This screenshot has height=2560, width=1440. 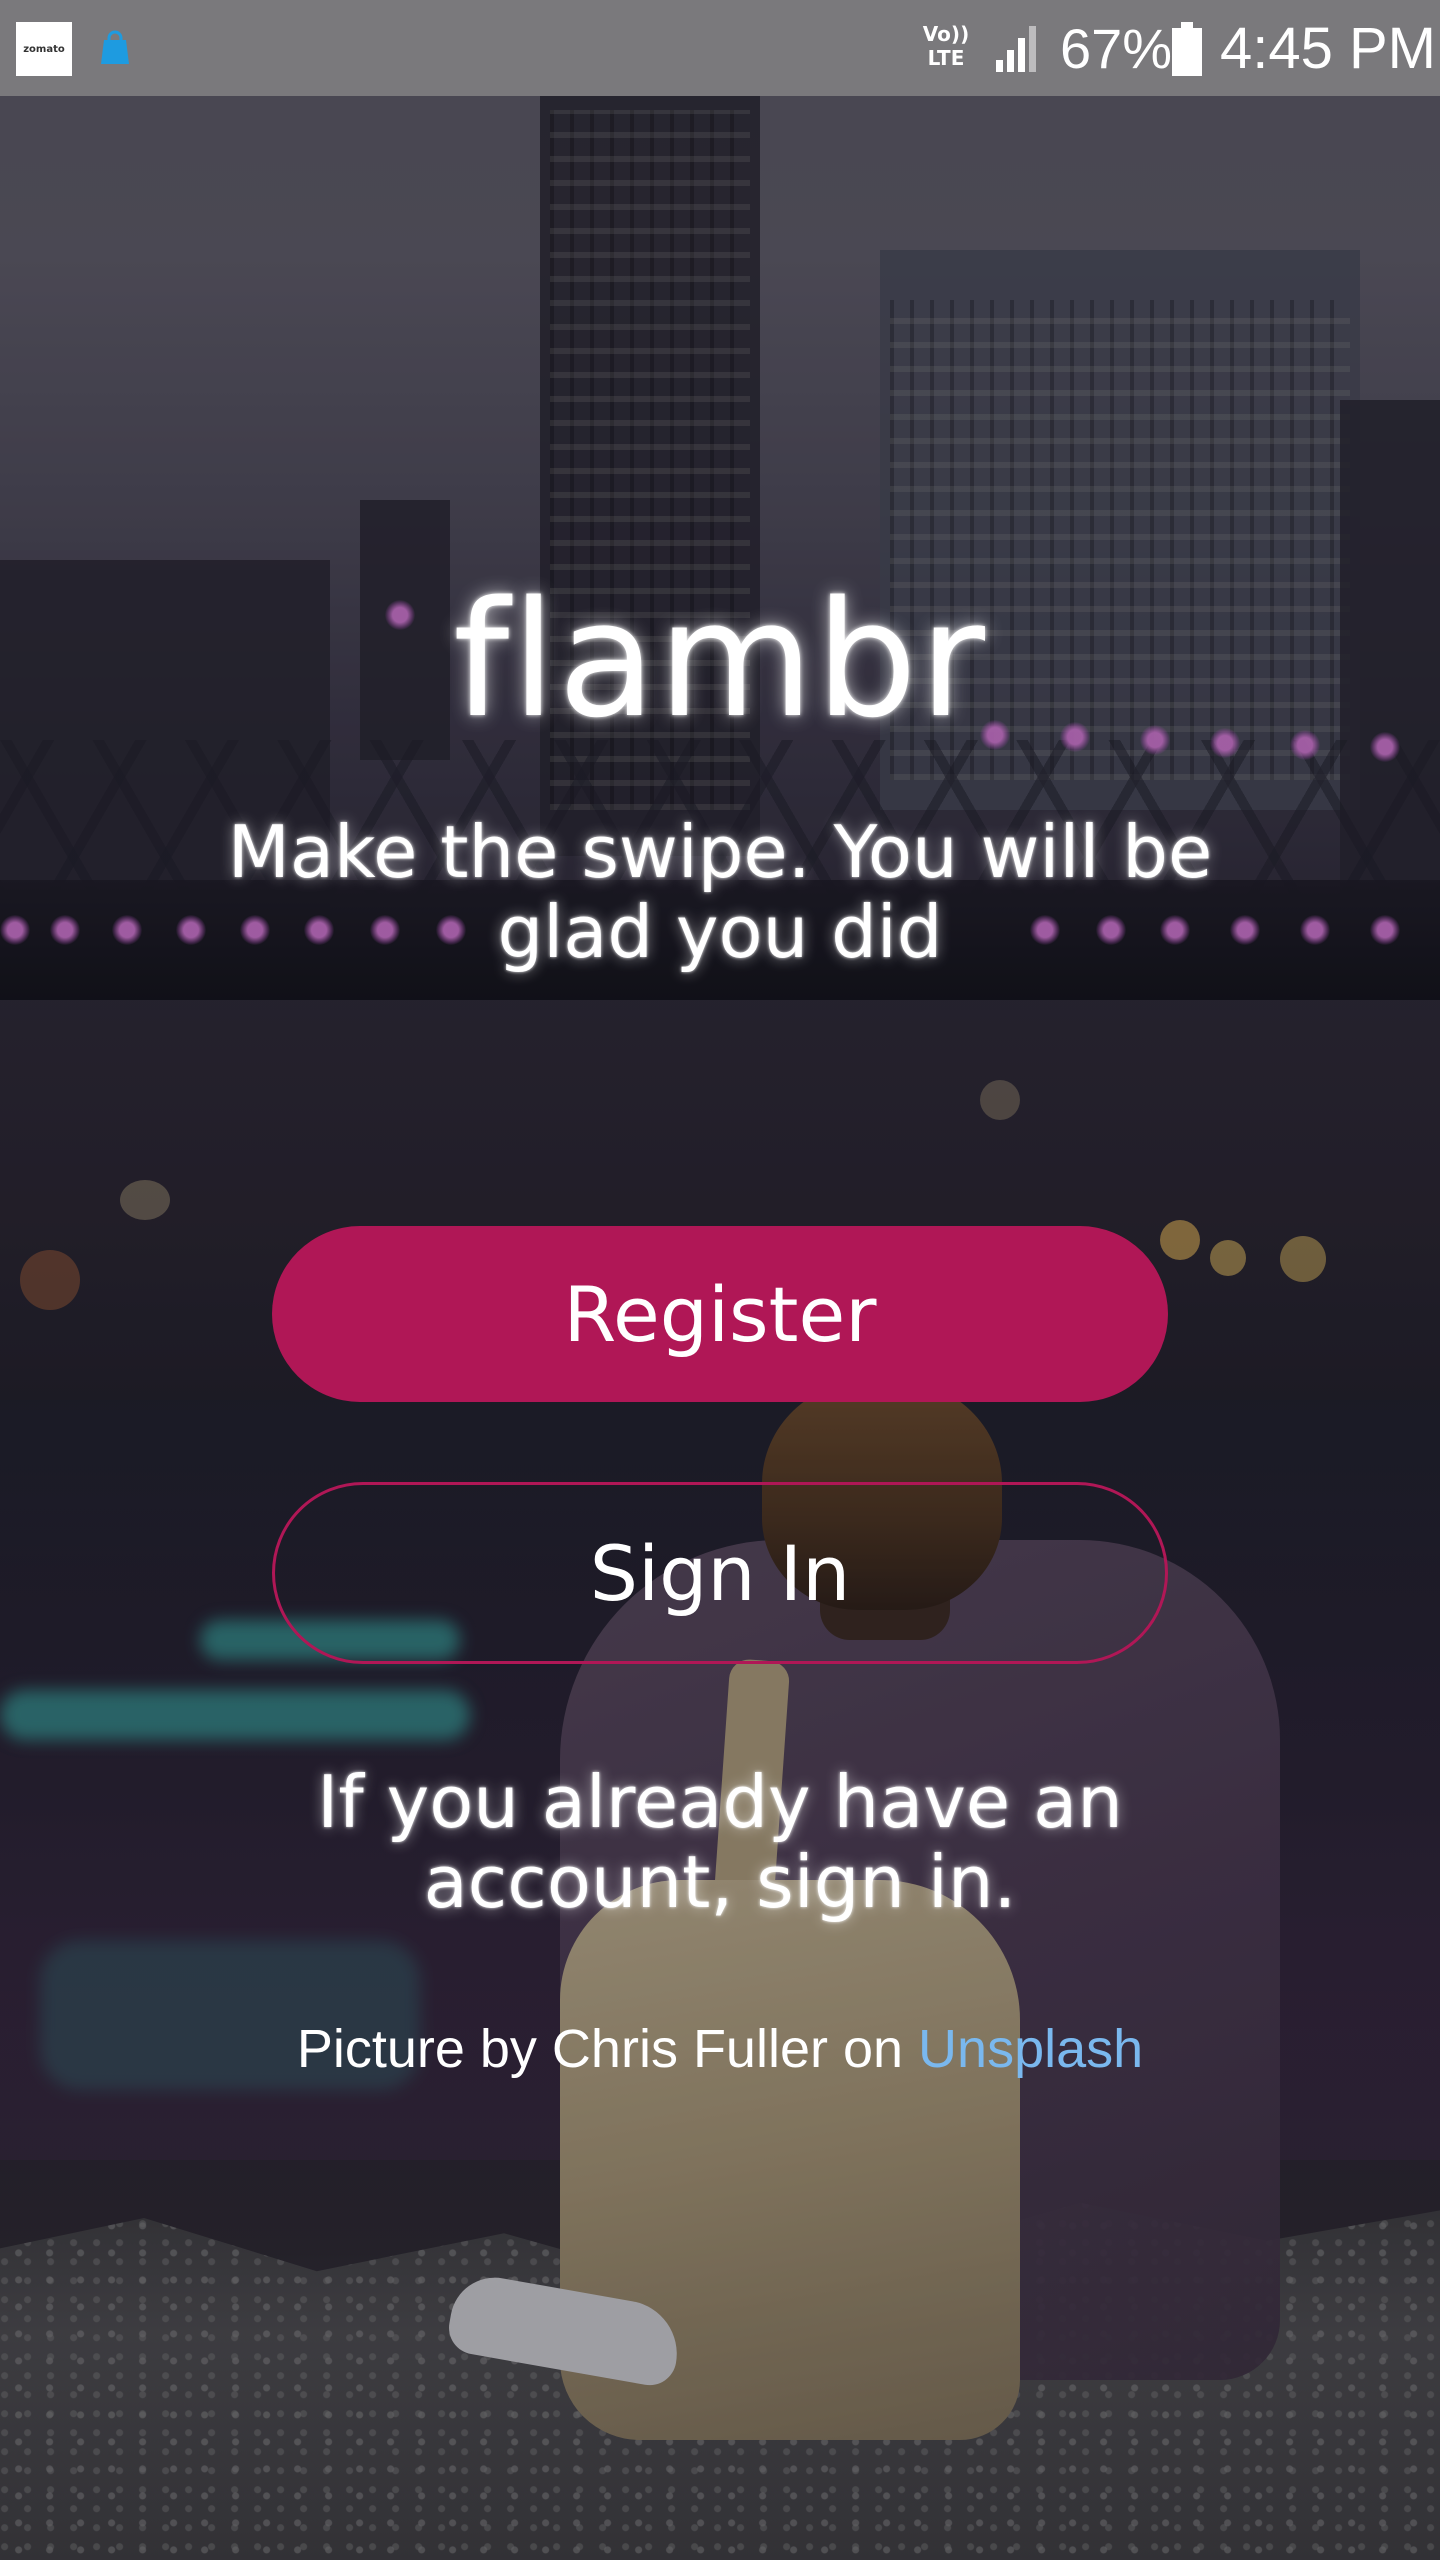 What do you see at coordinates (1116, 48) in the screenshot?
I see `battery-percent: 67%` at bounding box center [1116, 48].